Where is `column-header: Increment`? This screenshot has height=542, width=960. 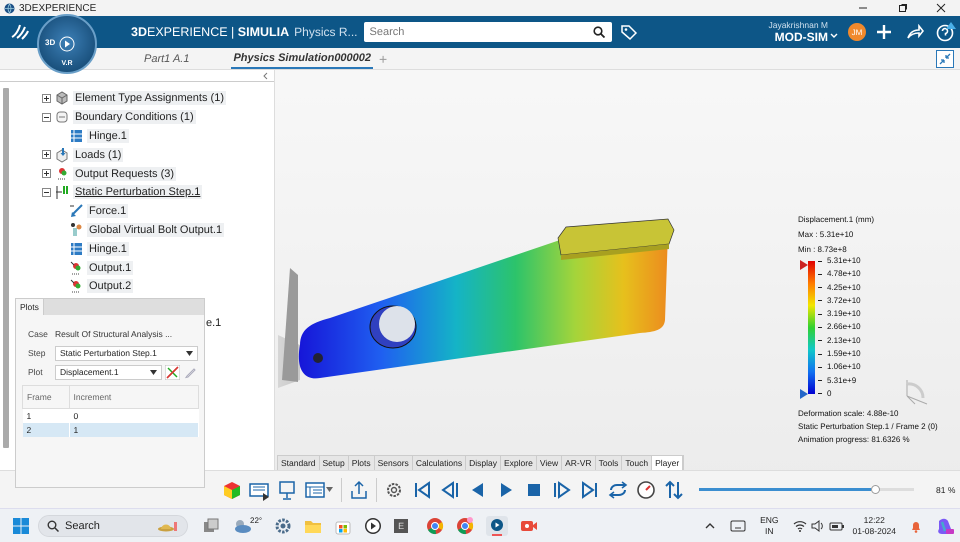 column-header: Increment is located at coordinates (133, 397).